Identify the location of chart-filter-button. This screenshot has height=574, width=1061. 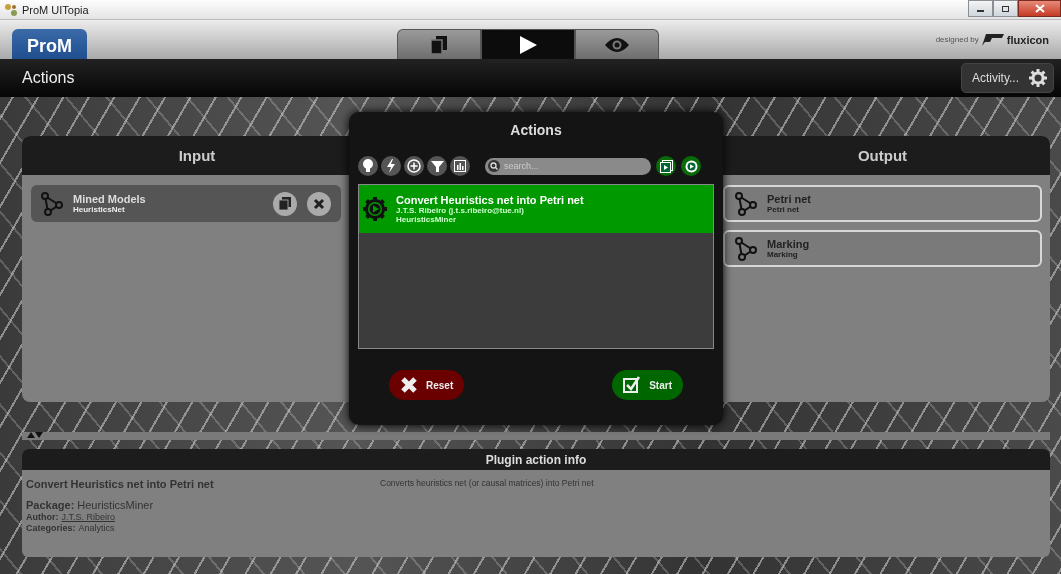
(460, 166).